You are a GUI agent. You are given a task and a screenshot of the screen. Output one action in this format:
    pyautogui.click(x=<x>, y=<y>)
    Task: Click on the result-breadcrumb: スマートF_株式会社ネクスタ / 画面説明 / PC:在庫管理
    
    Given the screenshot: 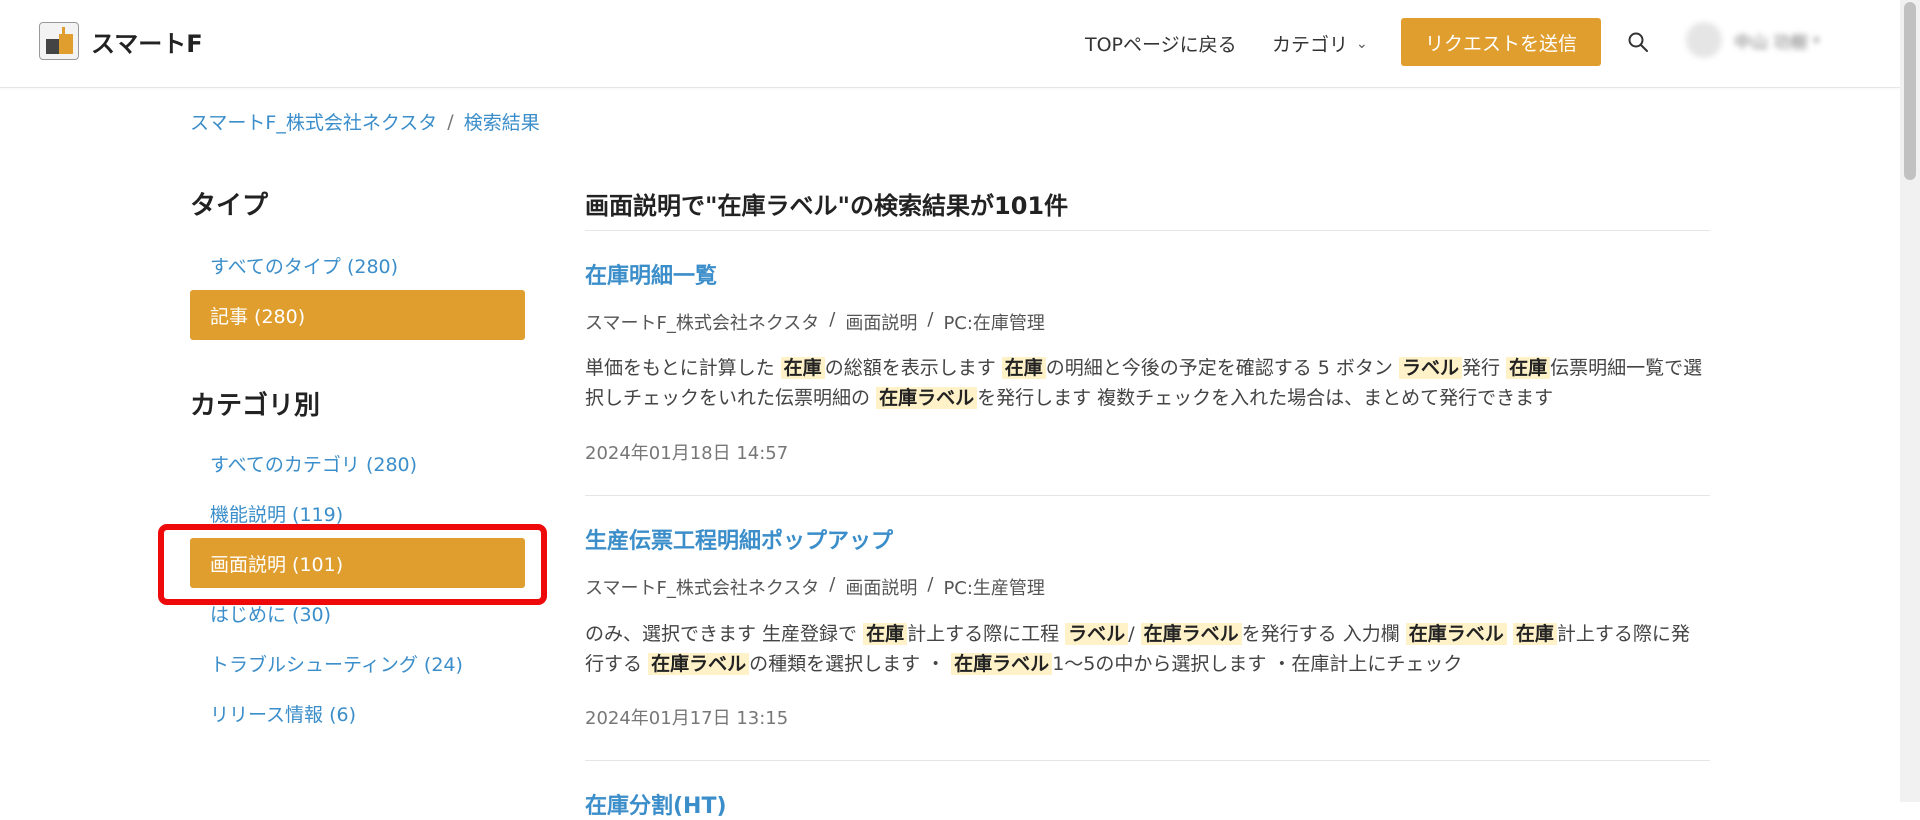 What is the action you would take?
    pyautogui.click(x=815, y=322)
    